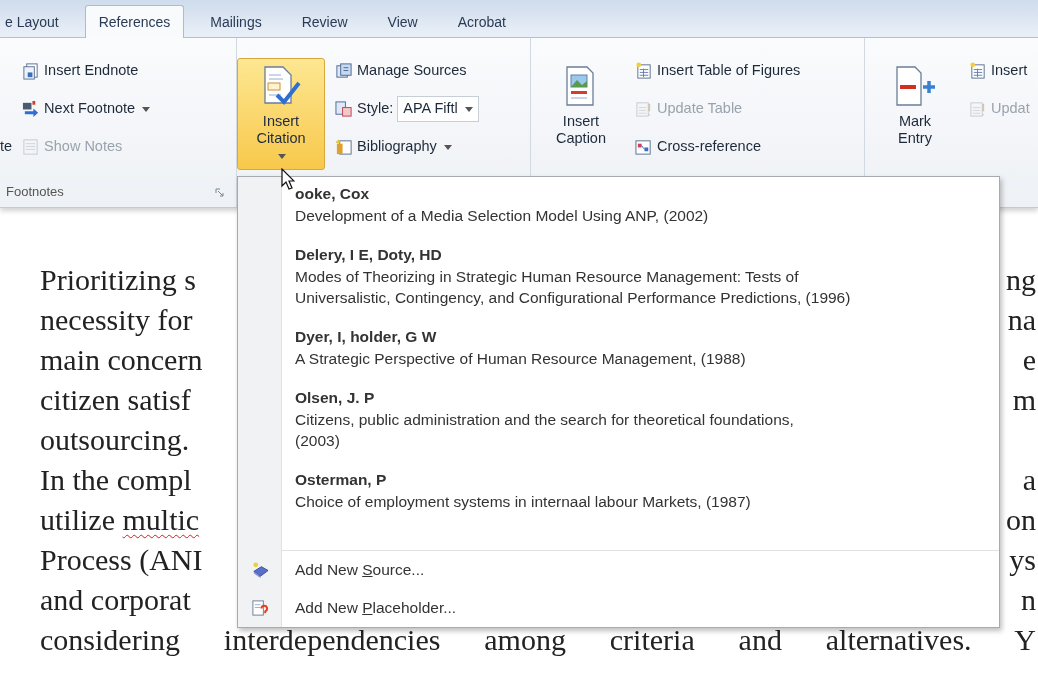  I want to click on ribbon-tab: View, so click(402, 21).